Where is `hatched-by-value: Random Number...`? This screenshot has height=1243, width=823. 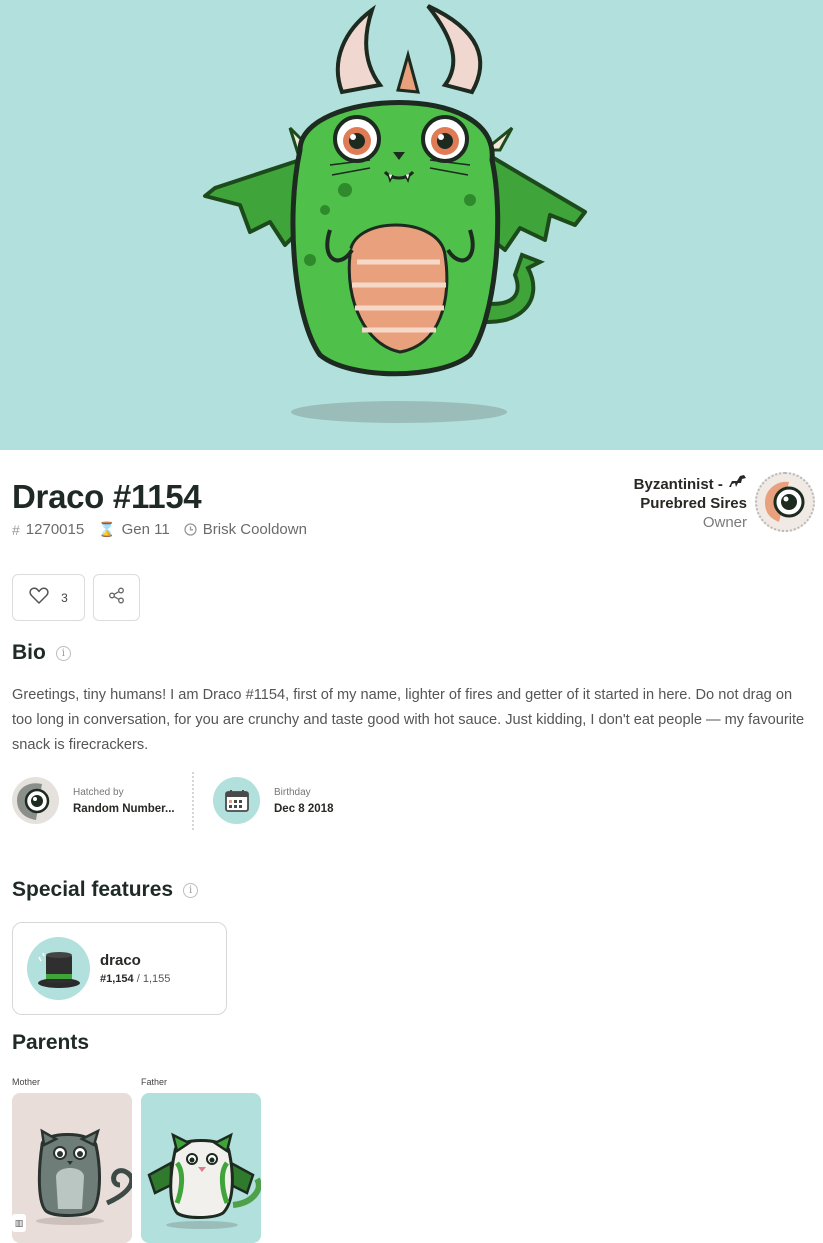 hatched-by-value: Random Number... is located at coordinates (124, 808).